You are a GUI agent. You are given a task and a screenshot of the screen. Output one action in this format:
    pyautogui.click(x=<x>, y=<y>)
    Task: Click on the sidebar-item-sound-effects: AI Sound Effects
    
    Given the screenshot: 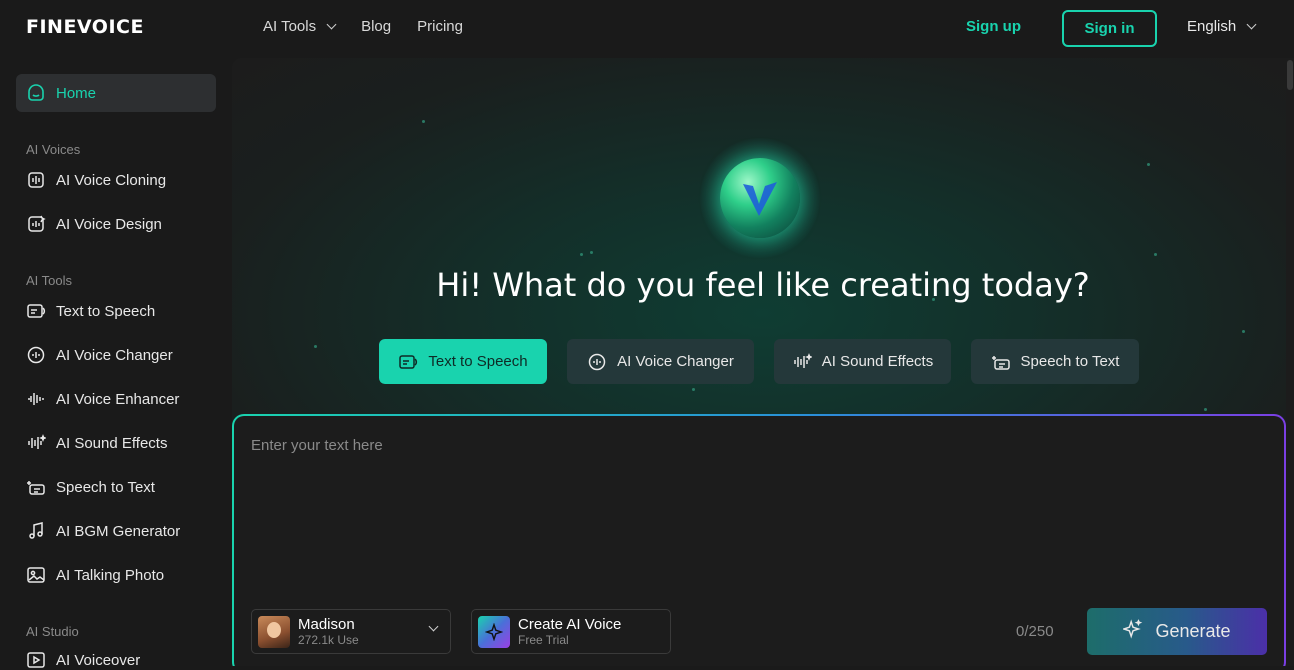 What is the action you would take?
    pyautogui.click(x=96, y=443)
    